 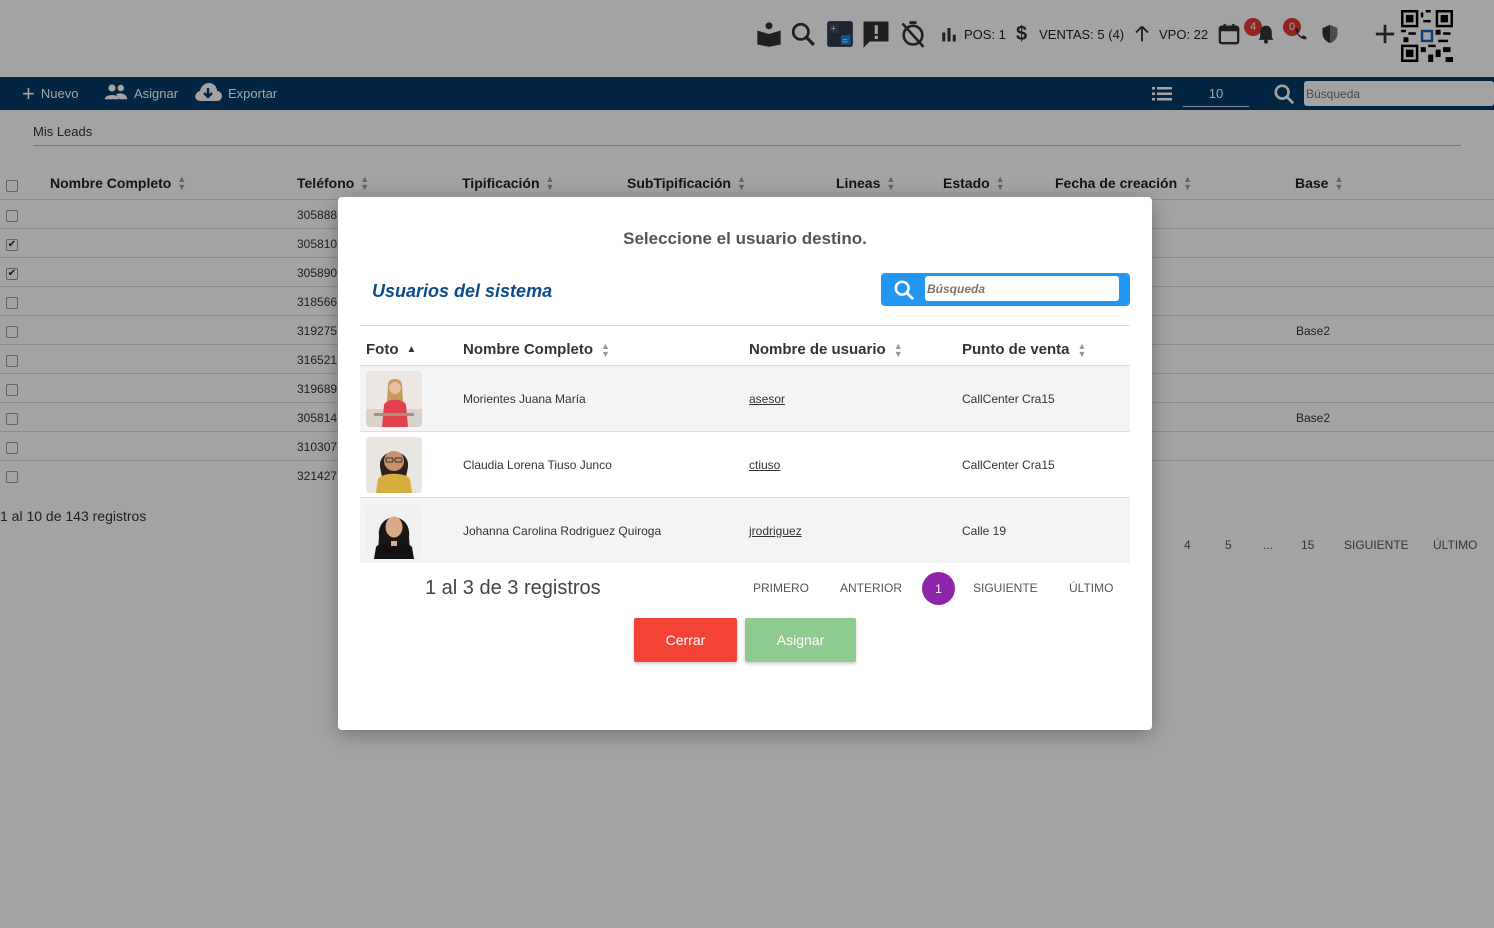 I want to click on assign-confirm-button: Asignar, so click(x=800, y=640).